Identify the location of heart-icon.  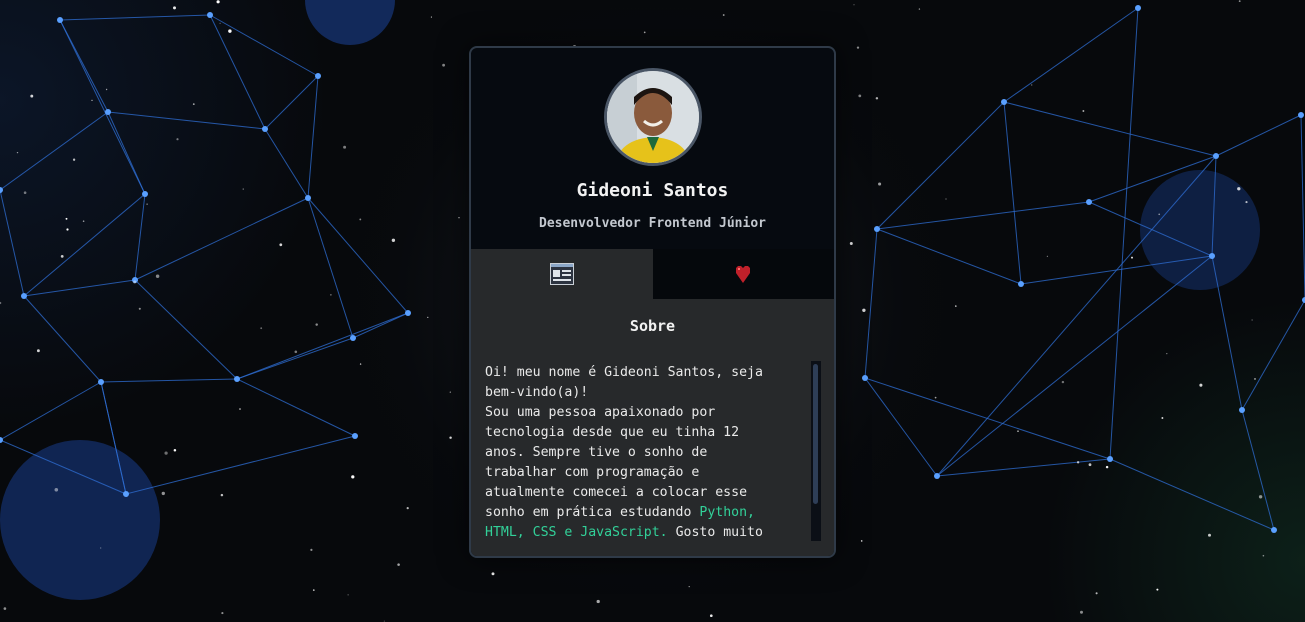
(743, 274).